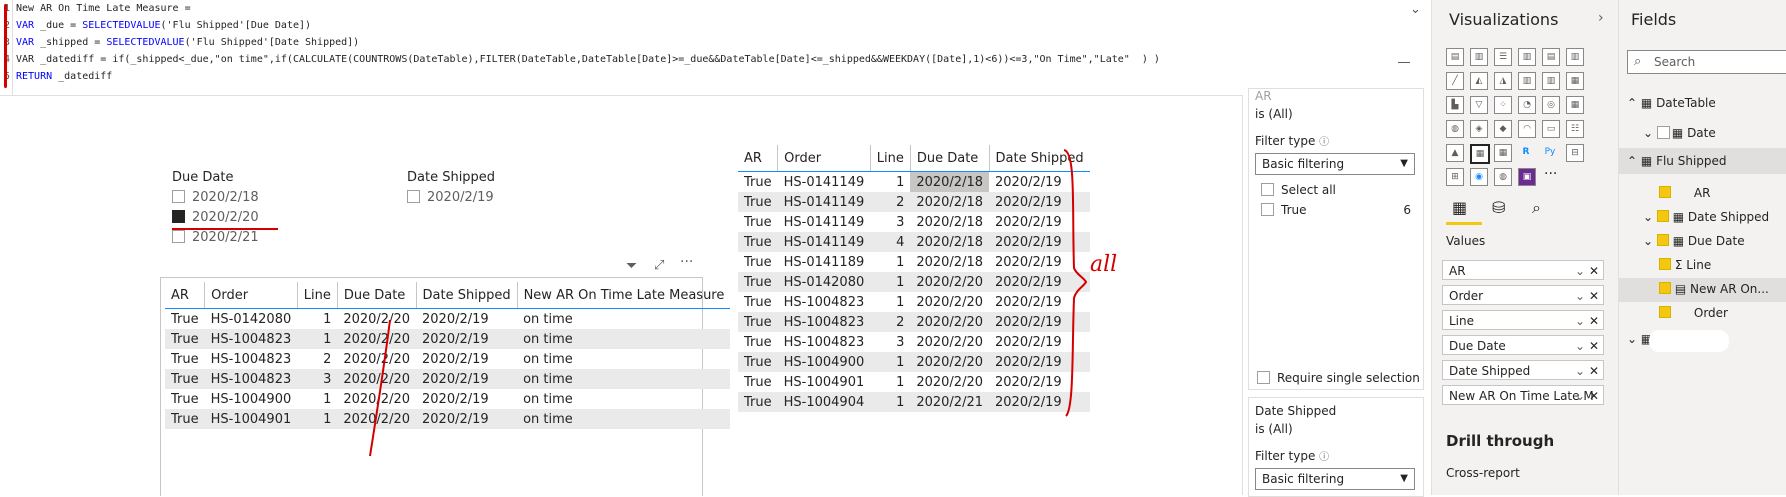  Describe the element at coordinates (1694, 241) in the screenshot. I see `field-due-date: ⌄ ▦ Due Date` at that location.